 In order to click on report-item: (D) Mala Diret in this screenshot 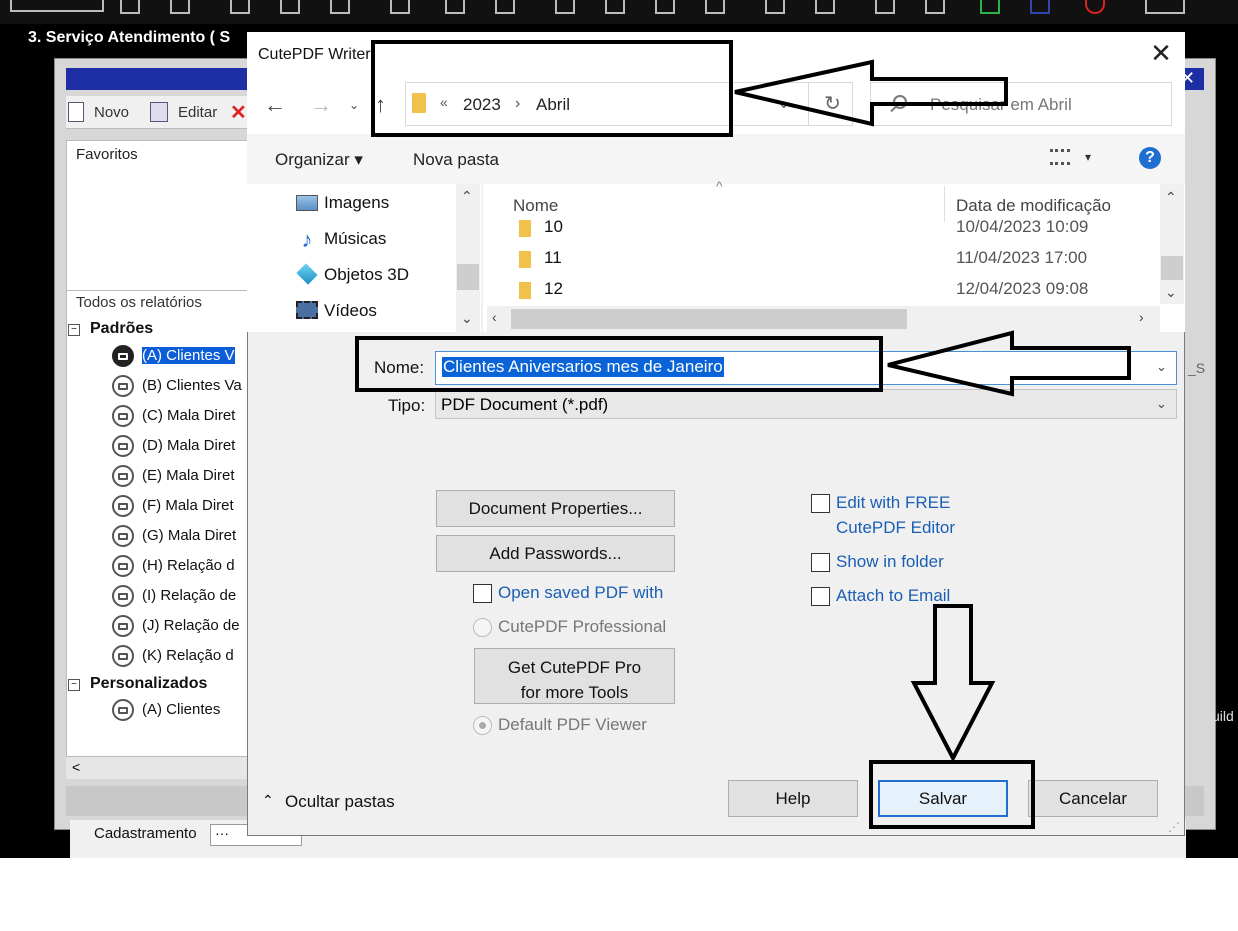, I will do `click(173, 446)`.